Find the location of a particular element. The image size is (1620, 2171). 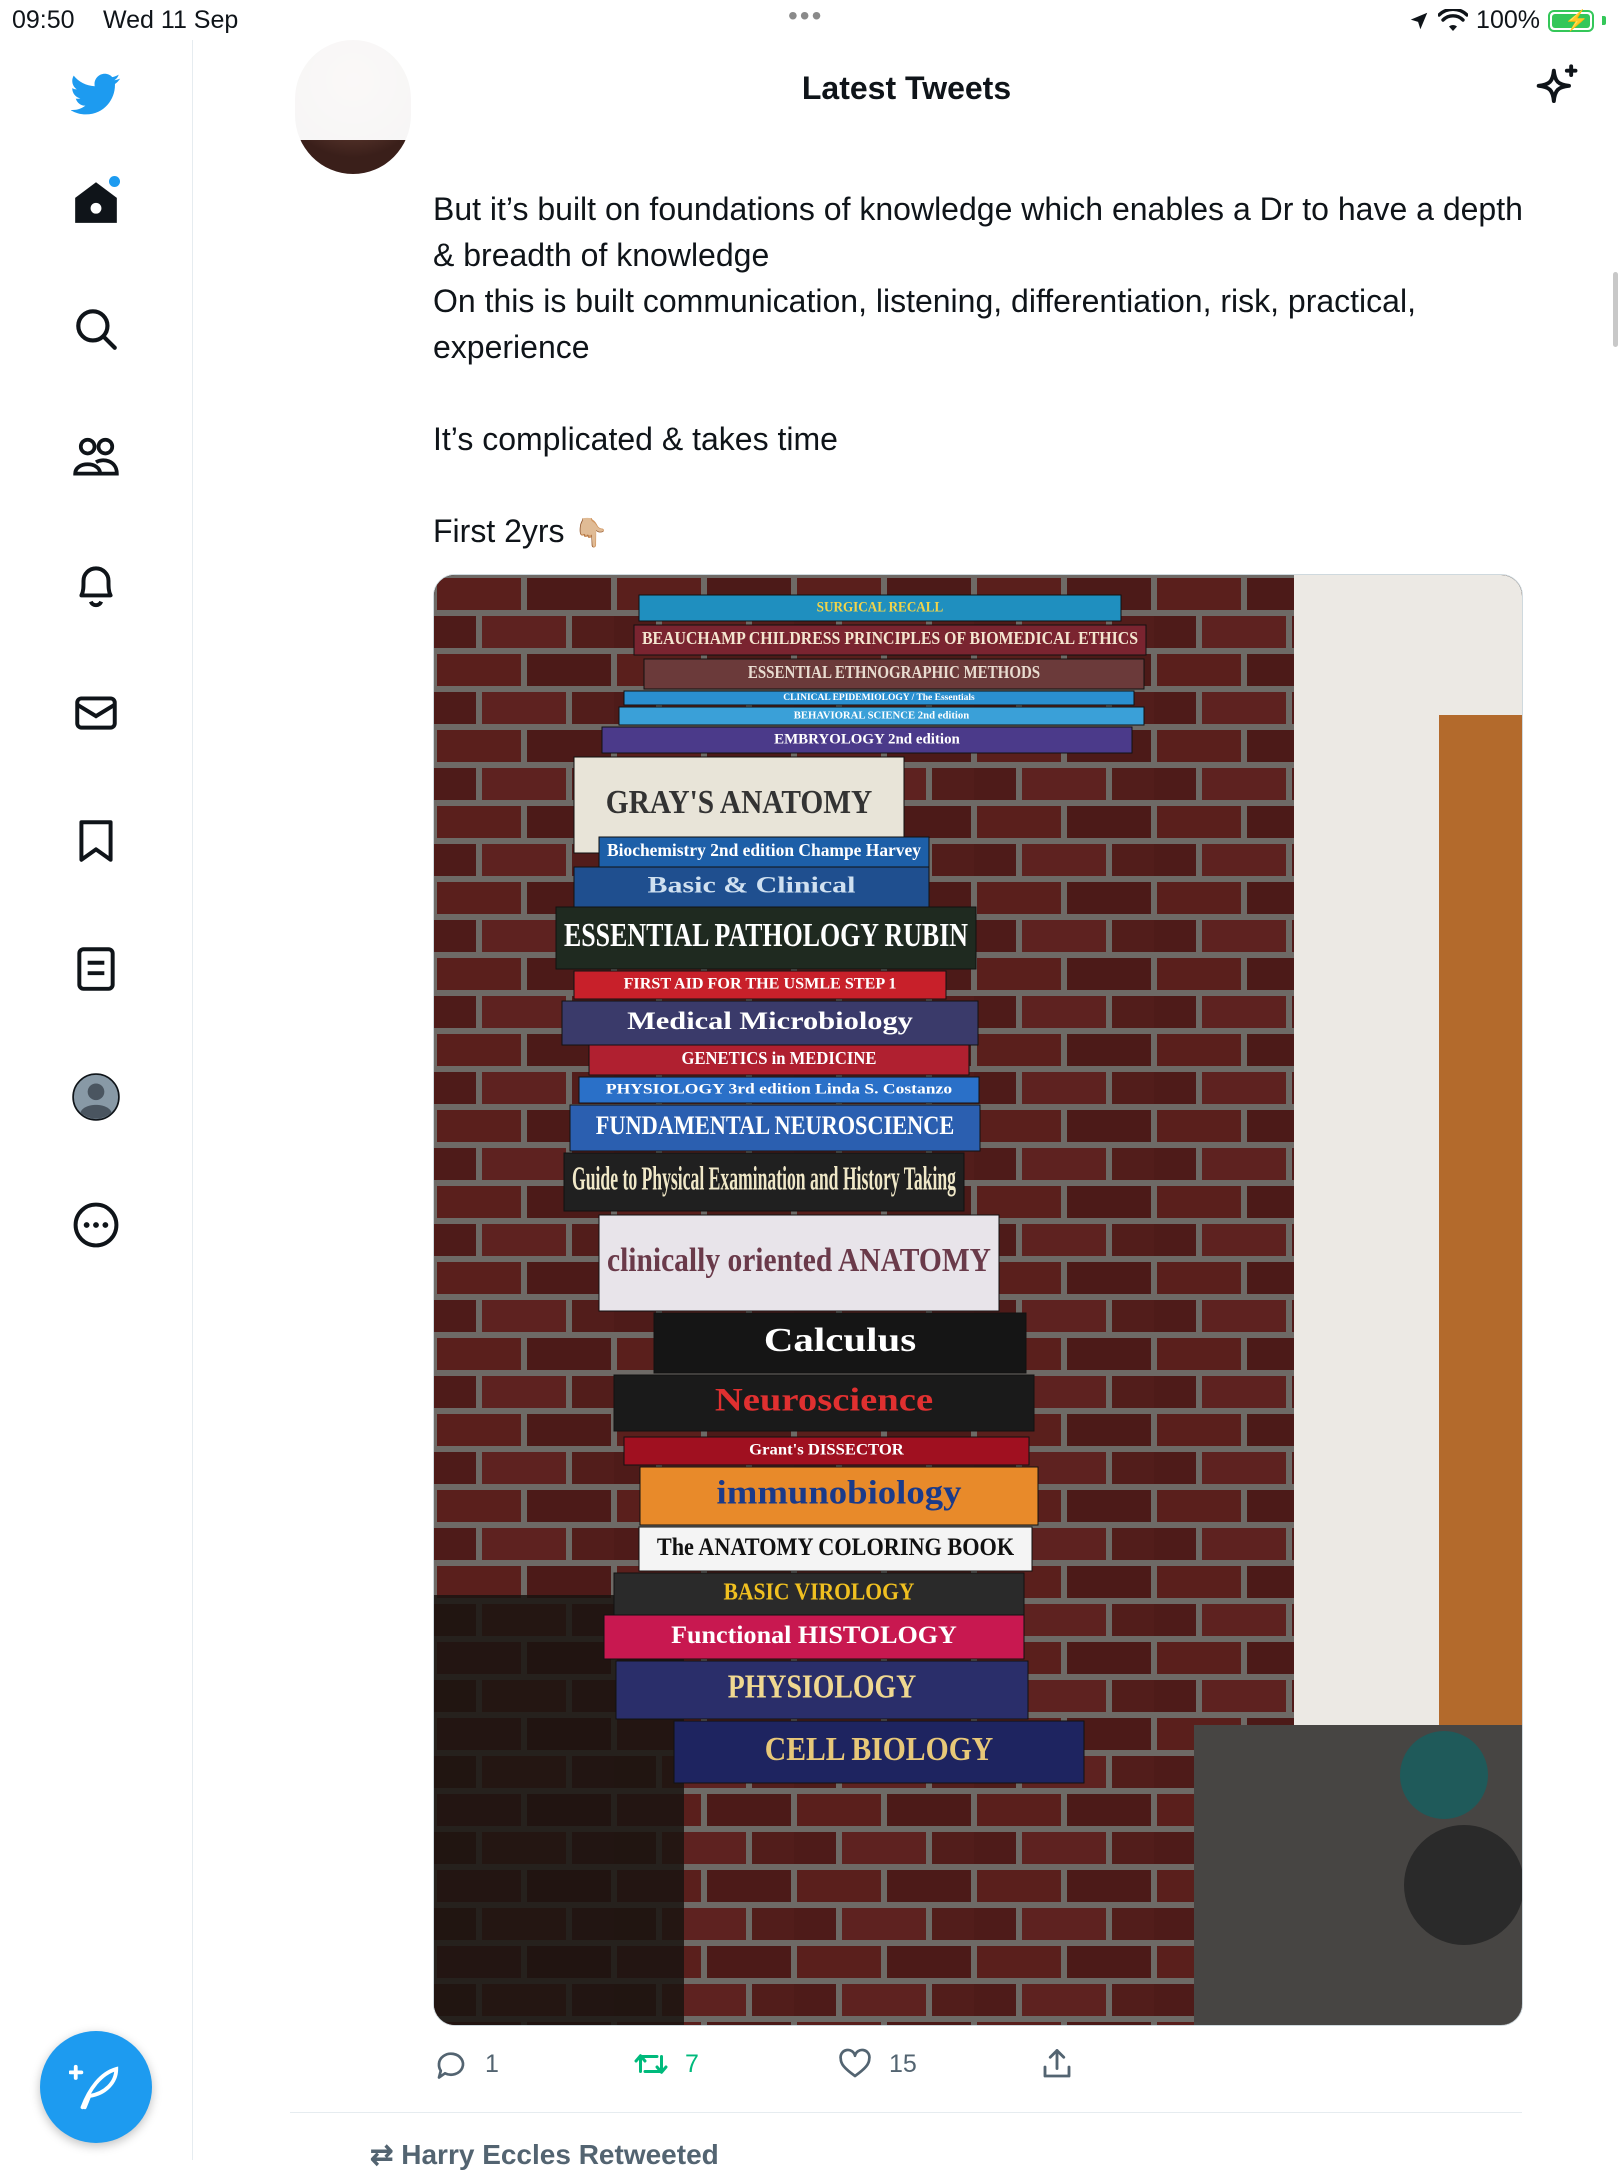

share-icon is located at coordinates (1057, 2063).